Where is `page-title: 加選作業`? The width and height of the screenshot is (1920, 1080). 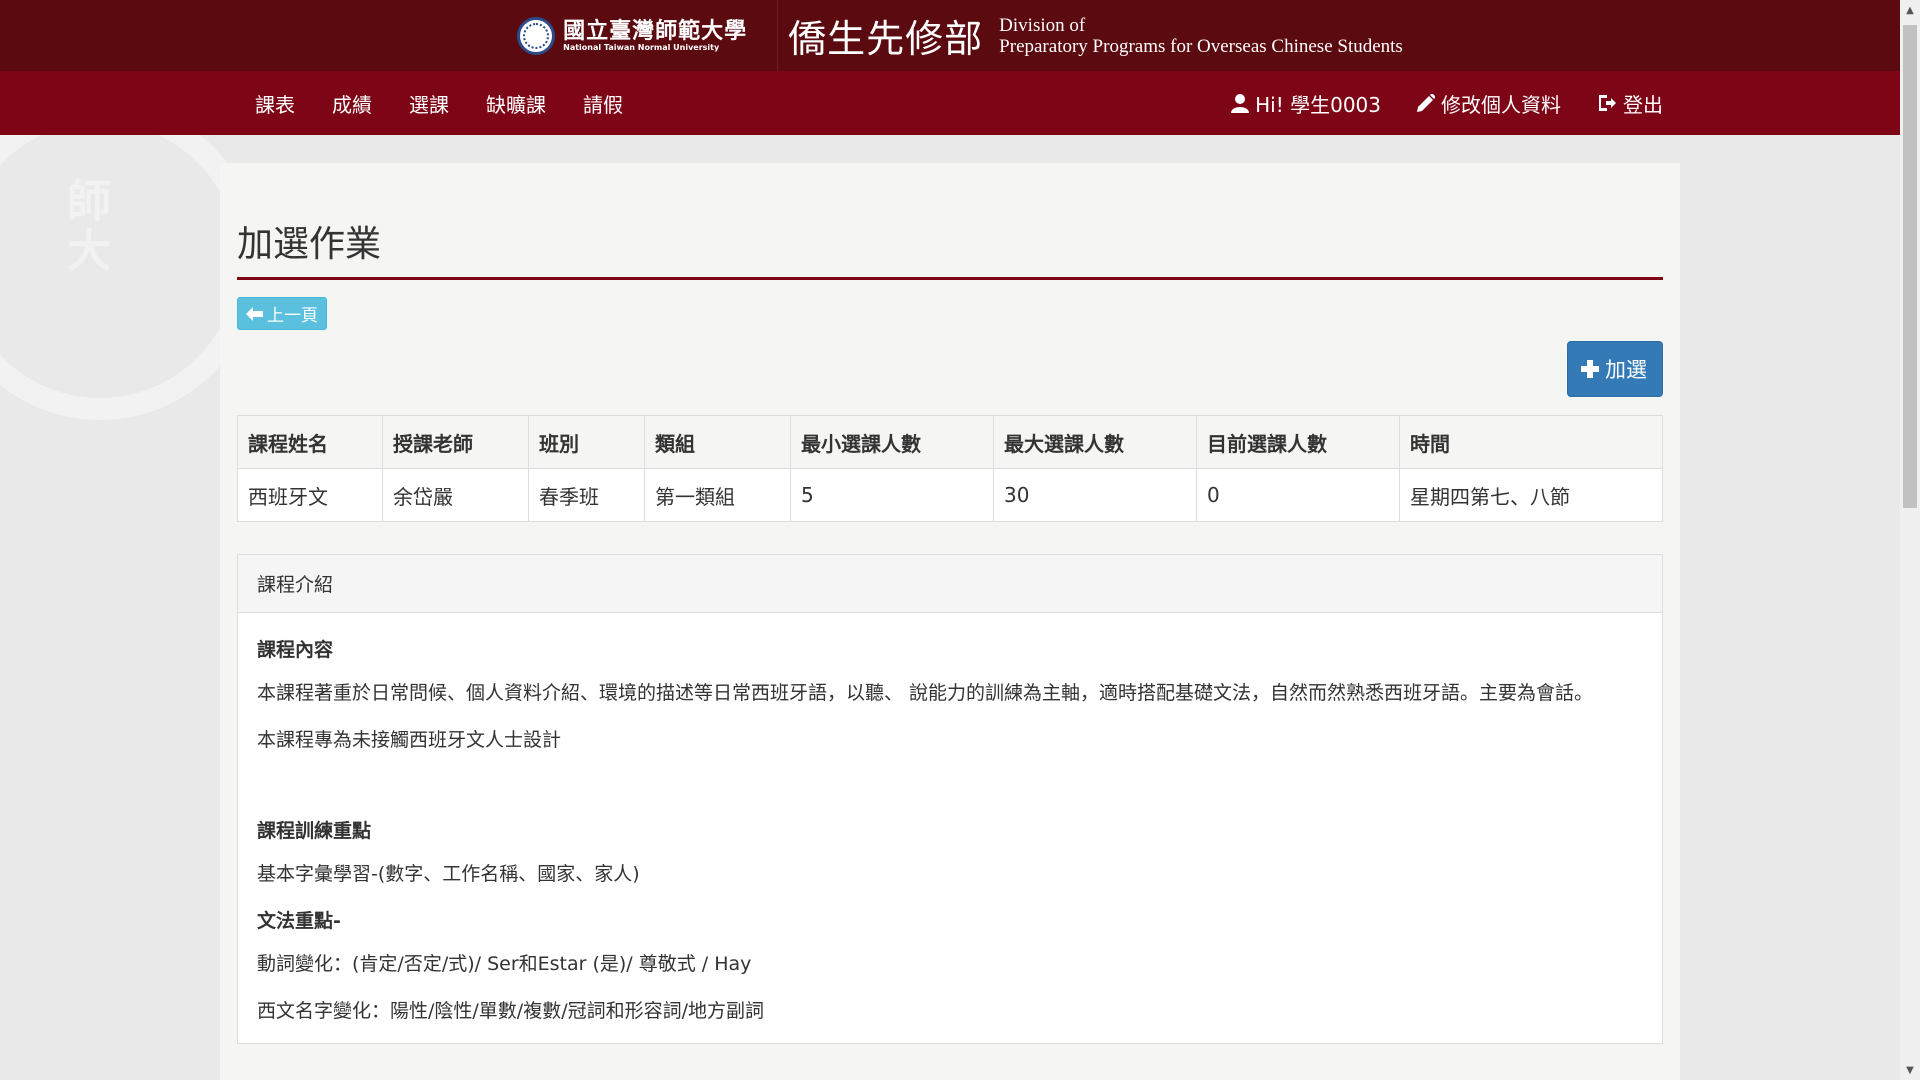
page-title: 加選作業 is located at coordinates (950, 247).